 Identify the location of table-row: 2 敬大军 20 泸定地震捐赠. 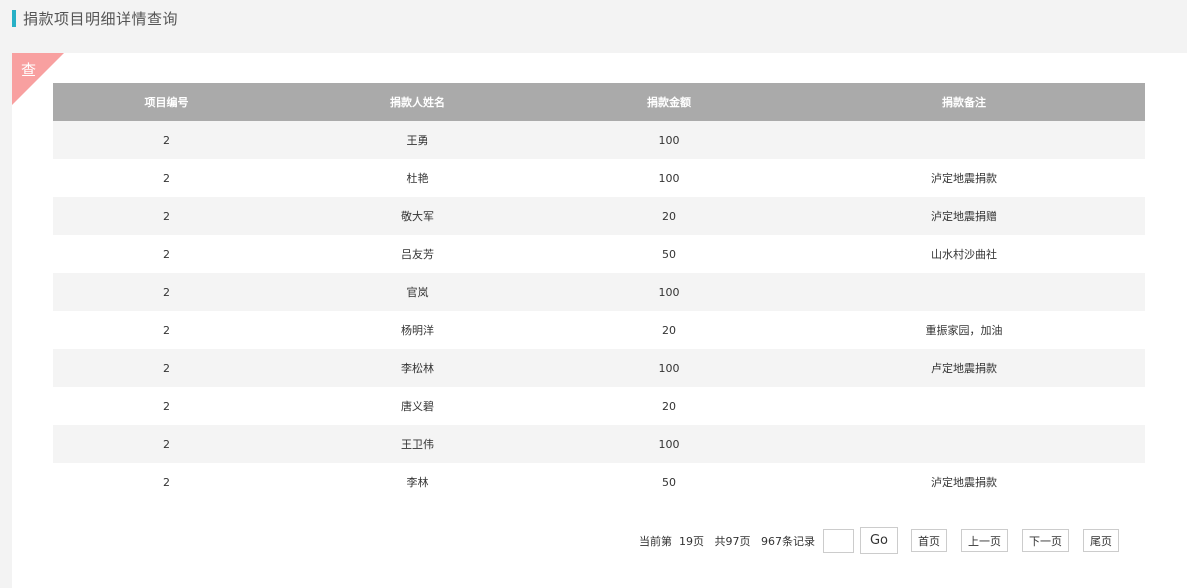
(599, 216).